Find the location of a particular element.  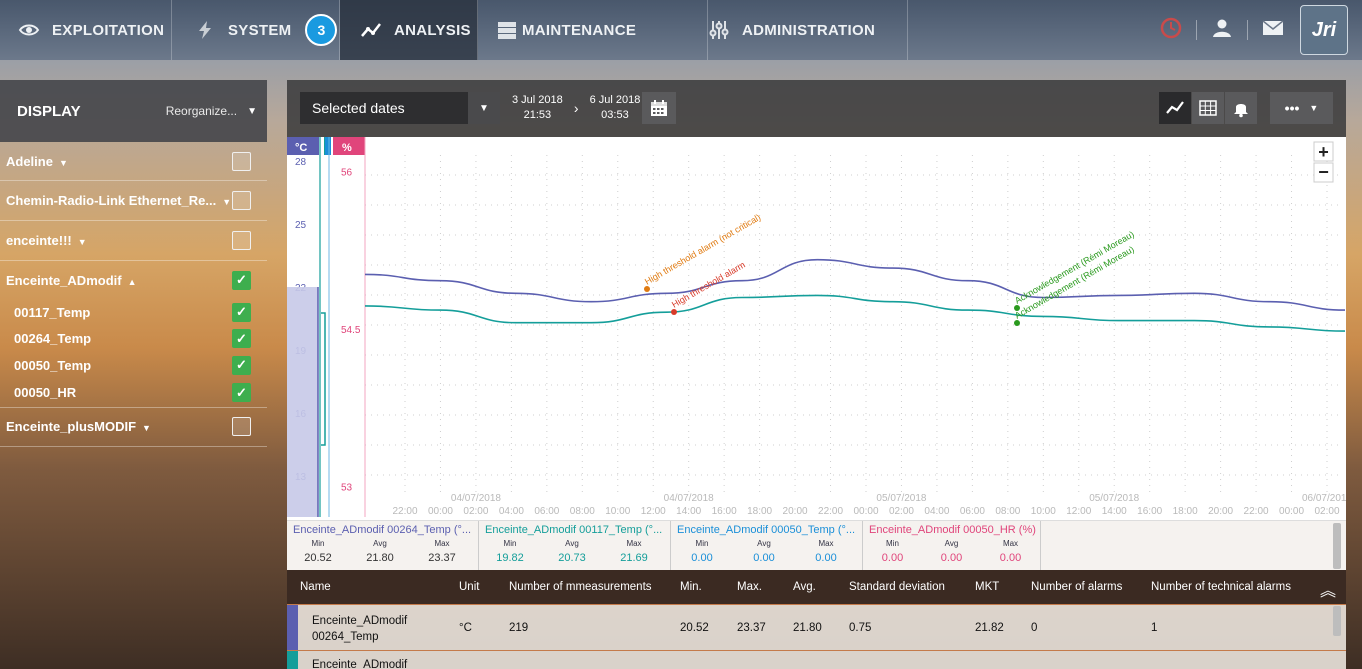

x-axis-hour-label: 18:00 is located at coordinates (1185, 511).